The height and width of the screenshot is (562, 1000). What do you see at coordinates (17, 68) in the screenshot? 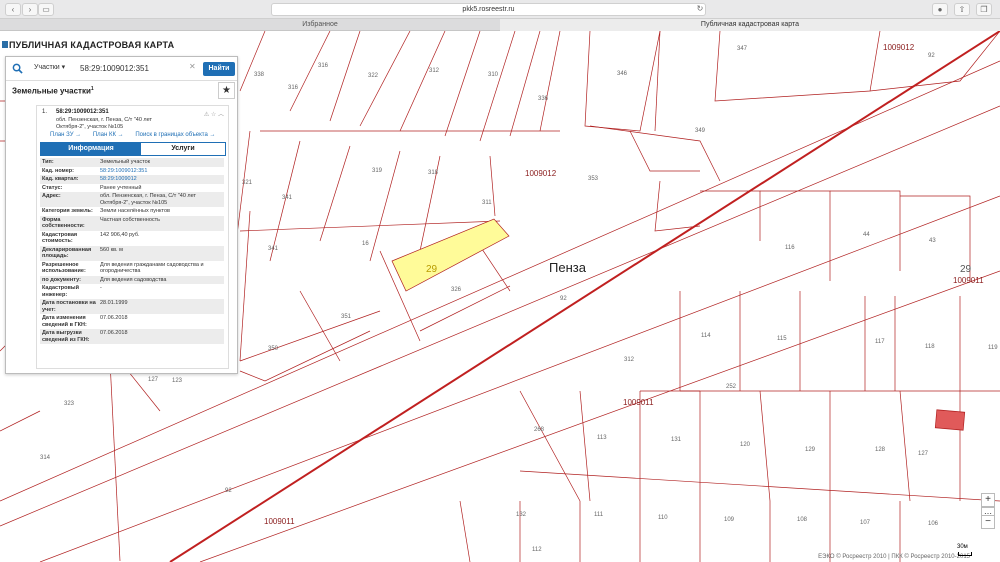
I see `search-icon` at bounding box center [17, 68].